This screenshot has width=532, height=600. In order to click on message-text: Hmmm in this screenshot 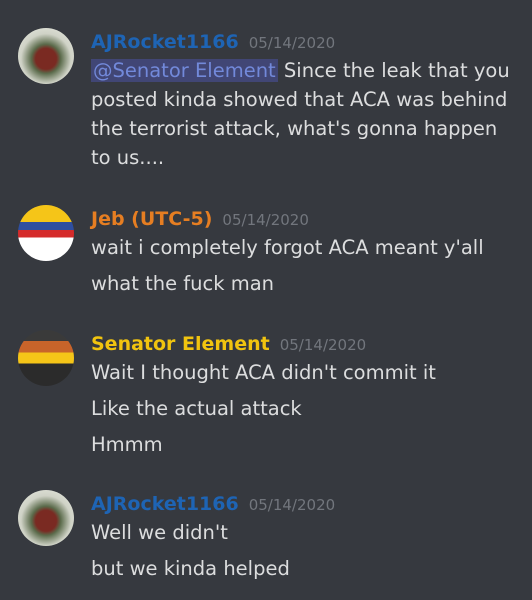, I will do `click(127, 444)`.